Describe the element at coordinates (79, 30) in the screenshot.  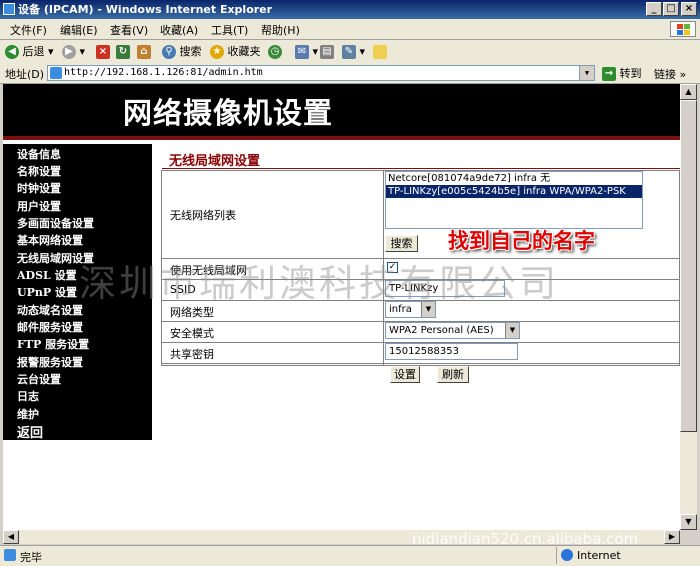
I see `menu-edit: 编辑(E)` at that location.